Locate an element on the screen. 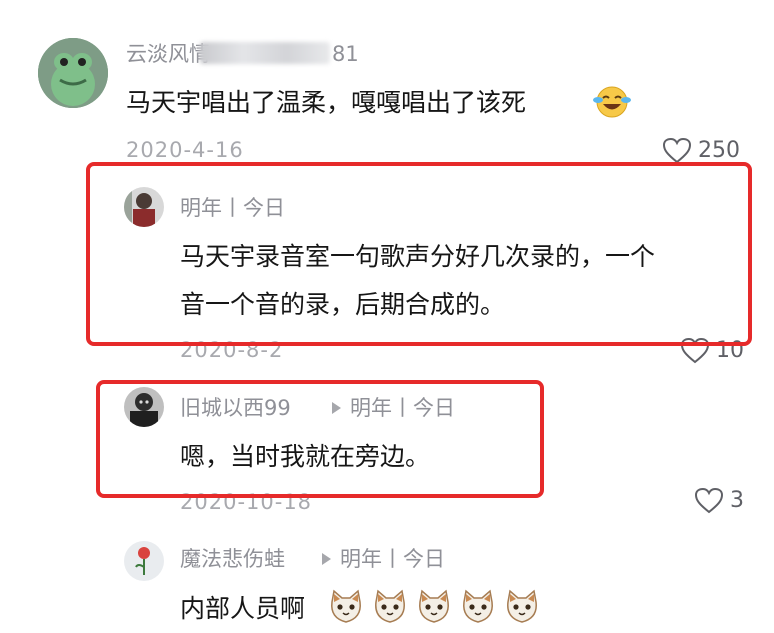  username-suffix: 81 is located at coordinates (345, 54).